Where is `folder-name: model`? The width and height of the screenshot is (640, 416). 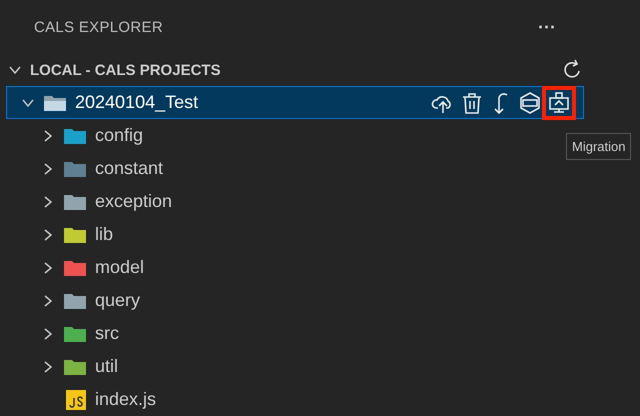 folder-name: model is located at coordinates (339, 267).